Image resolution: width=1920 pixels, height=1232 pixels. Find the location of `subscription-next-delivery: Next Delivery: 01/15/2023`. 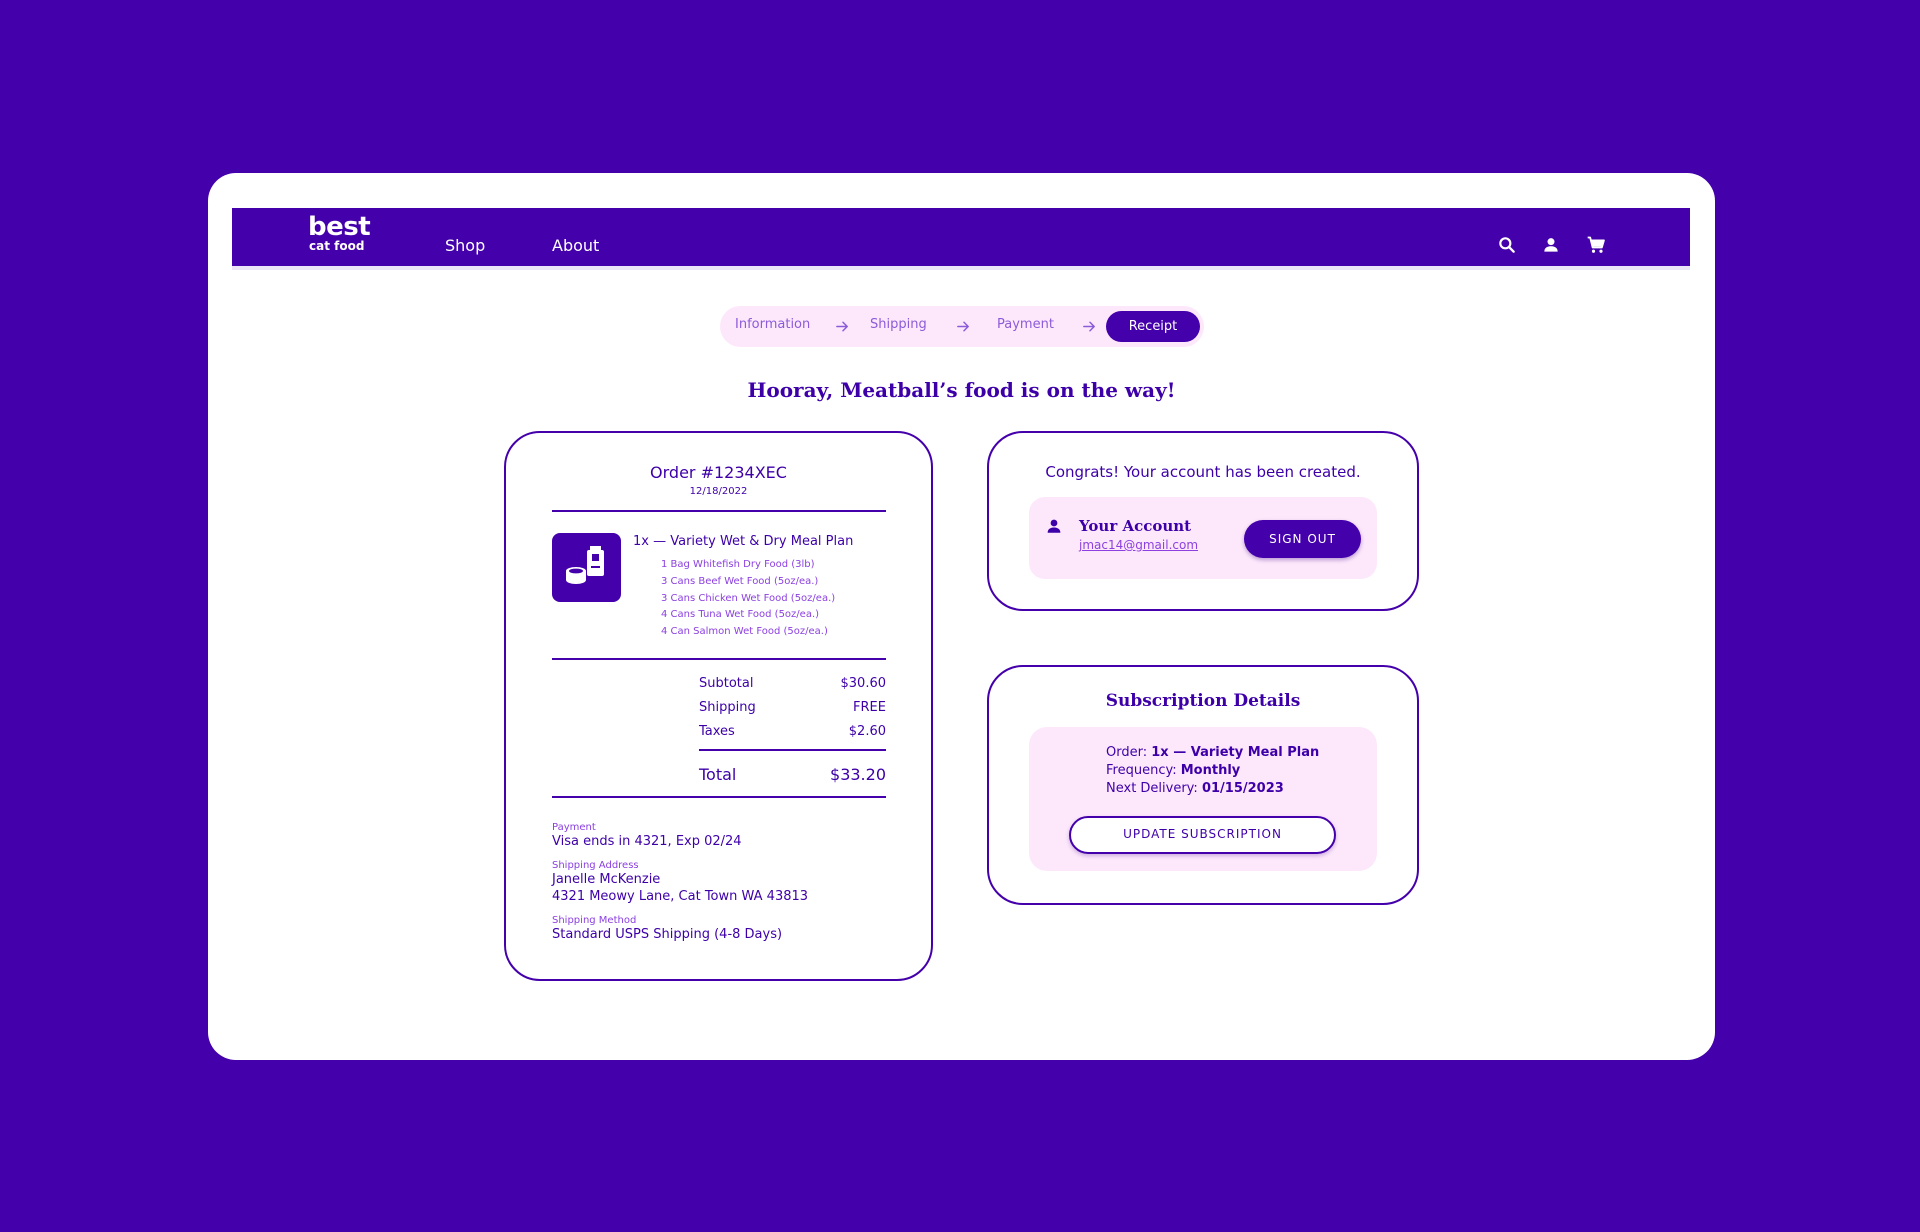

subscription-next-delivery: Next Delivery: 01/15/2023 is located at coordinates (1195, 788).